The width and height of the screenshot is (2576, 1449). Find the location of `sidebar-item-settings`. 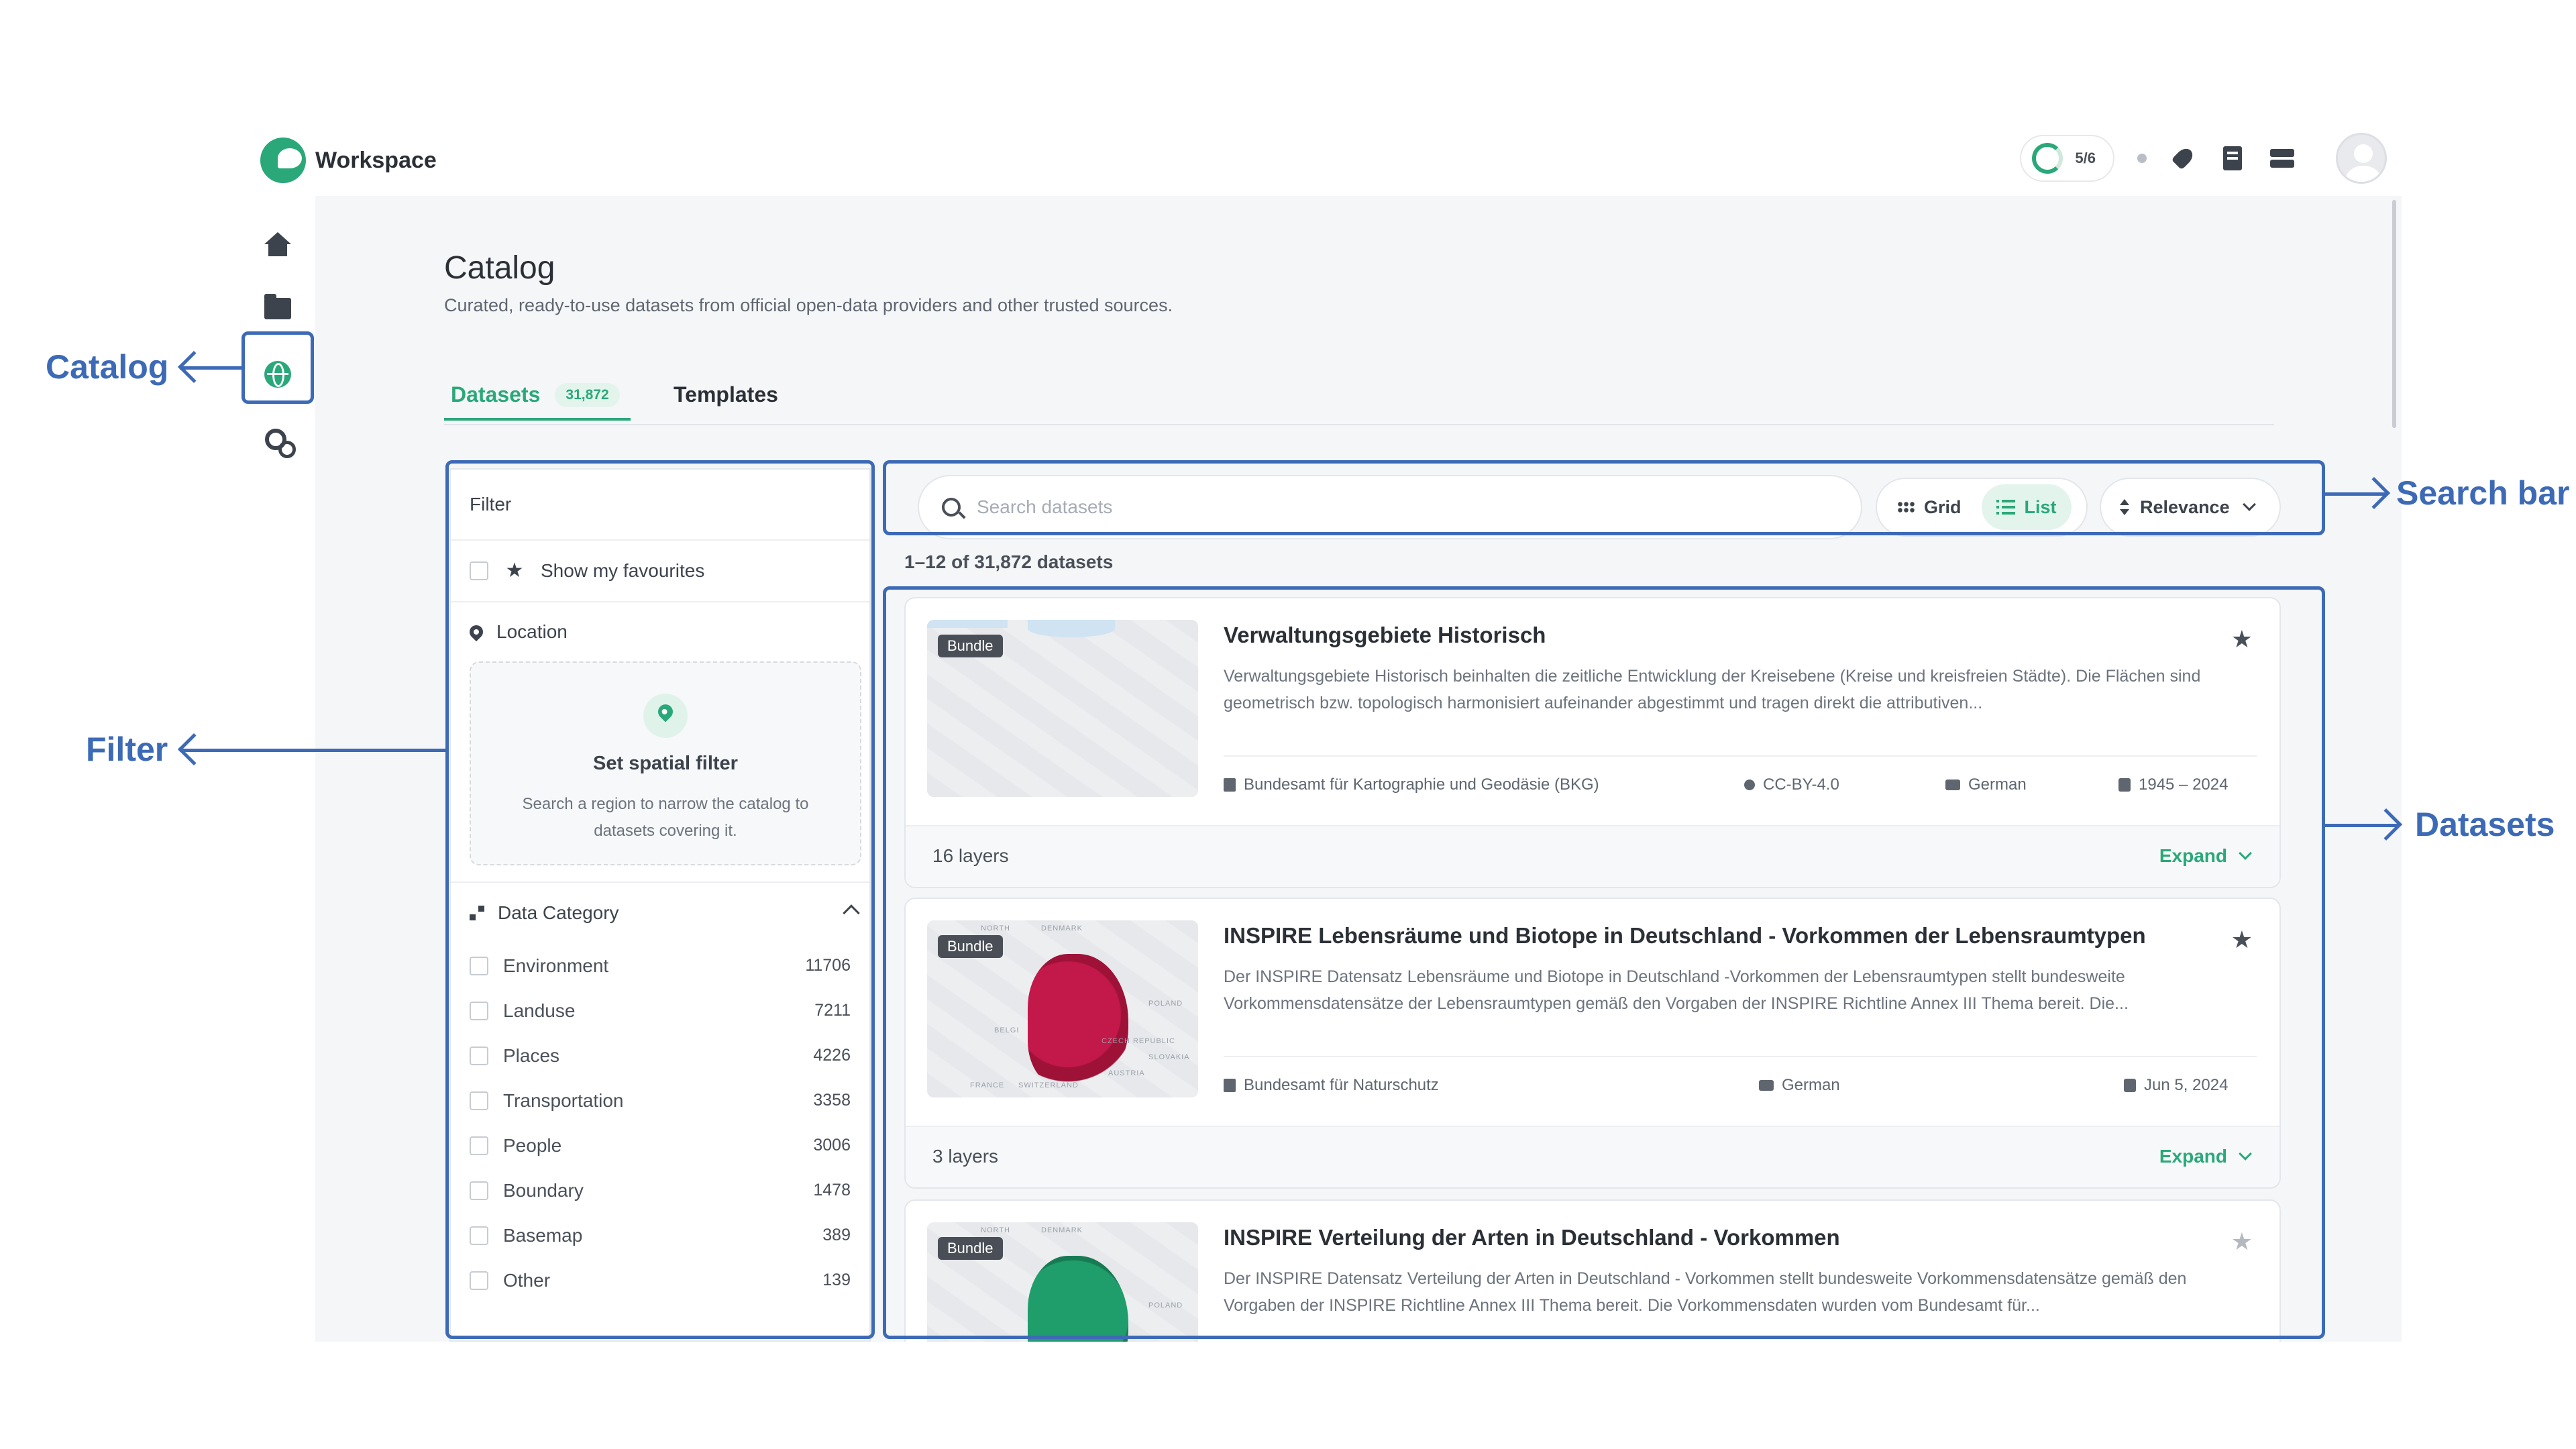

sidebar-item-settings is located at coordinates (278, 440).